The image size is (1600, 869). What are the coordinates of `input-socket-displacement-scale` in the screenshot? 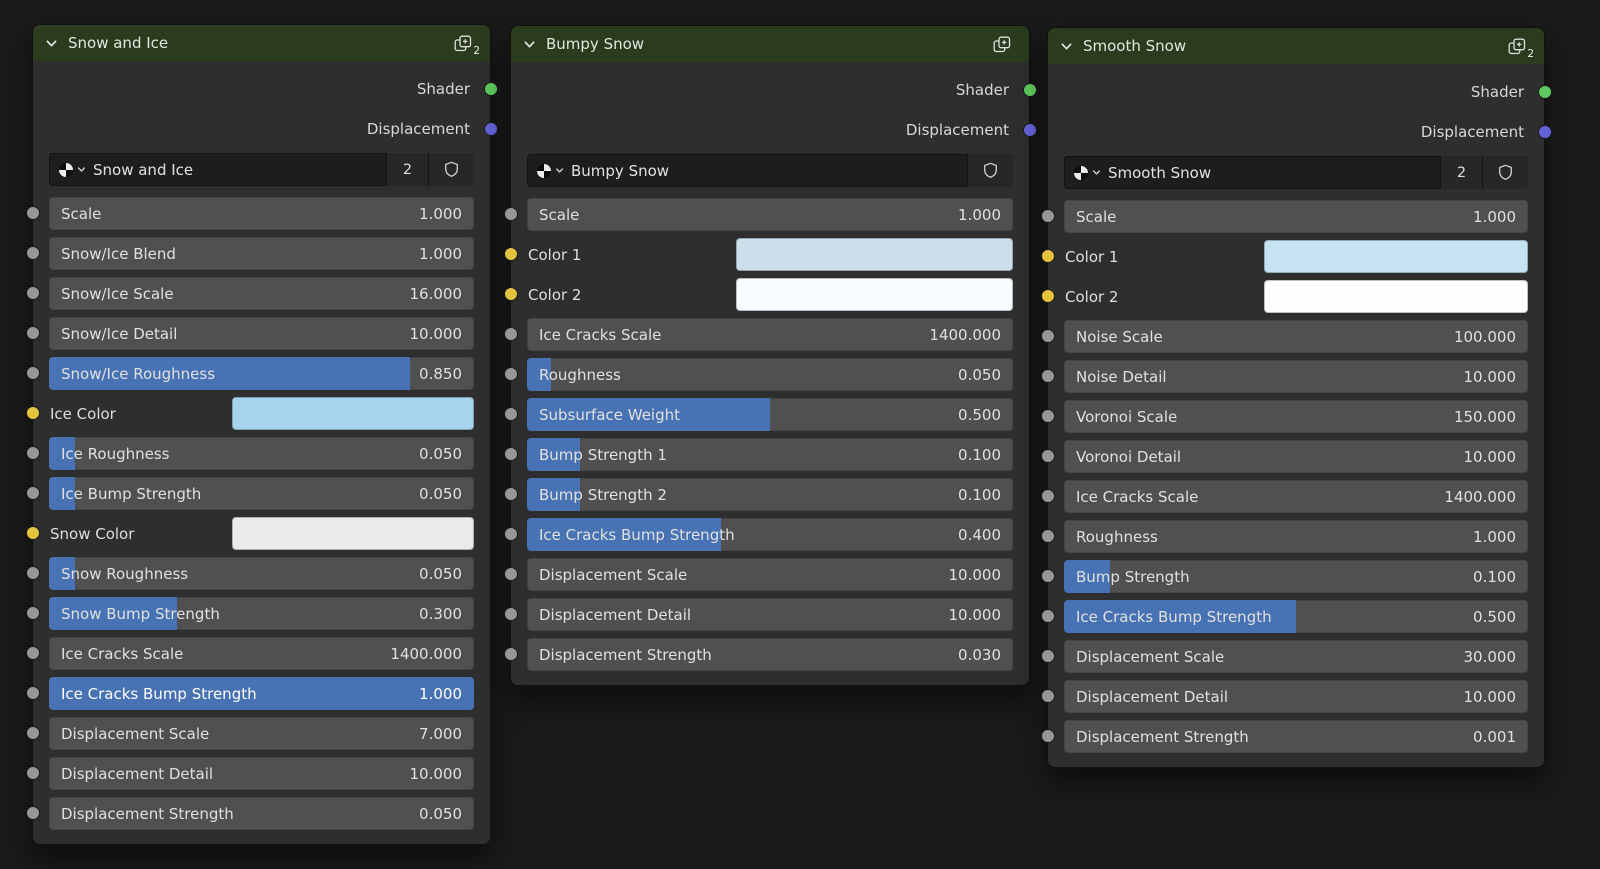 It's located at (33, 733).